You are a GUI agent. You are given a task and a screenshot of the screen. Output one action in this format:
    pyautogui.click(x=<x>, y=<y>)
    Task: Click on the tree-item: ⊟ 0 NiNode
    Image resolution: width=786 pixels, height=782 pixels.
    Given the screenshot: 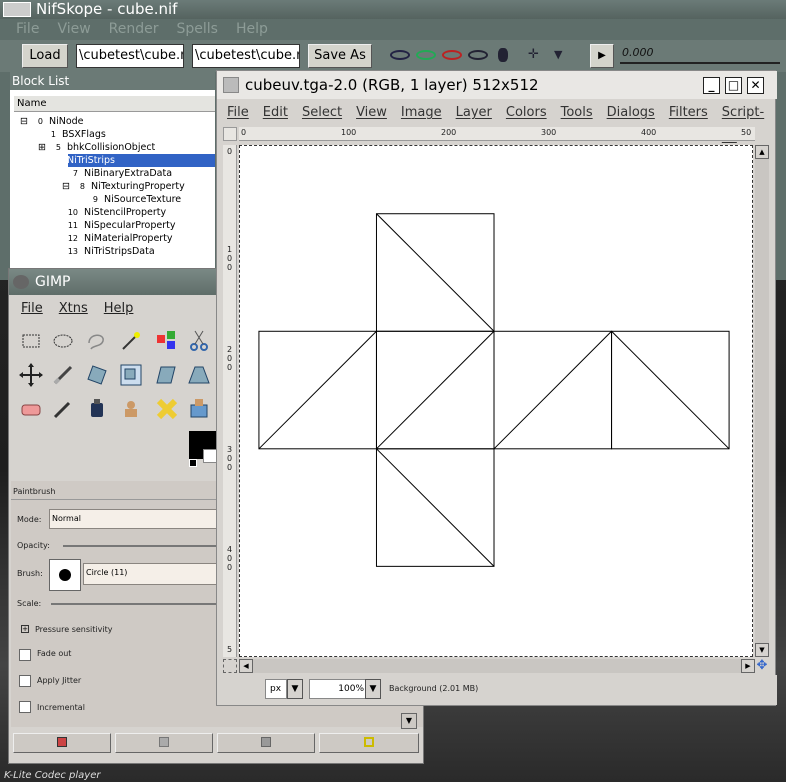 What is the action you would take?
    pyautogui.click(x=52, y=122)
    